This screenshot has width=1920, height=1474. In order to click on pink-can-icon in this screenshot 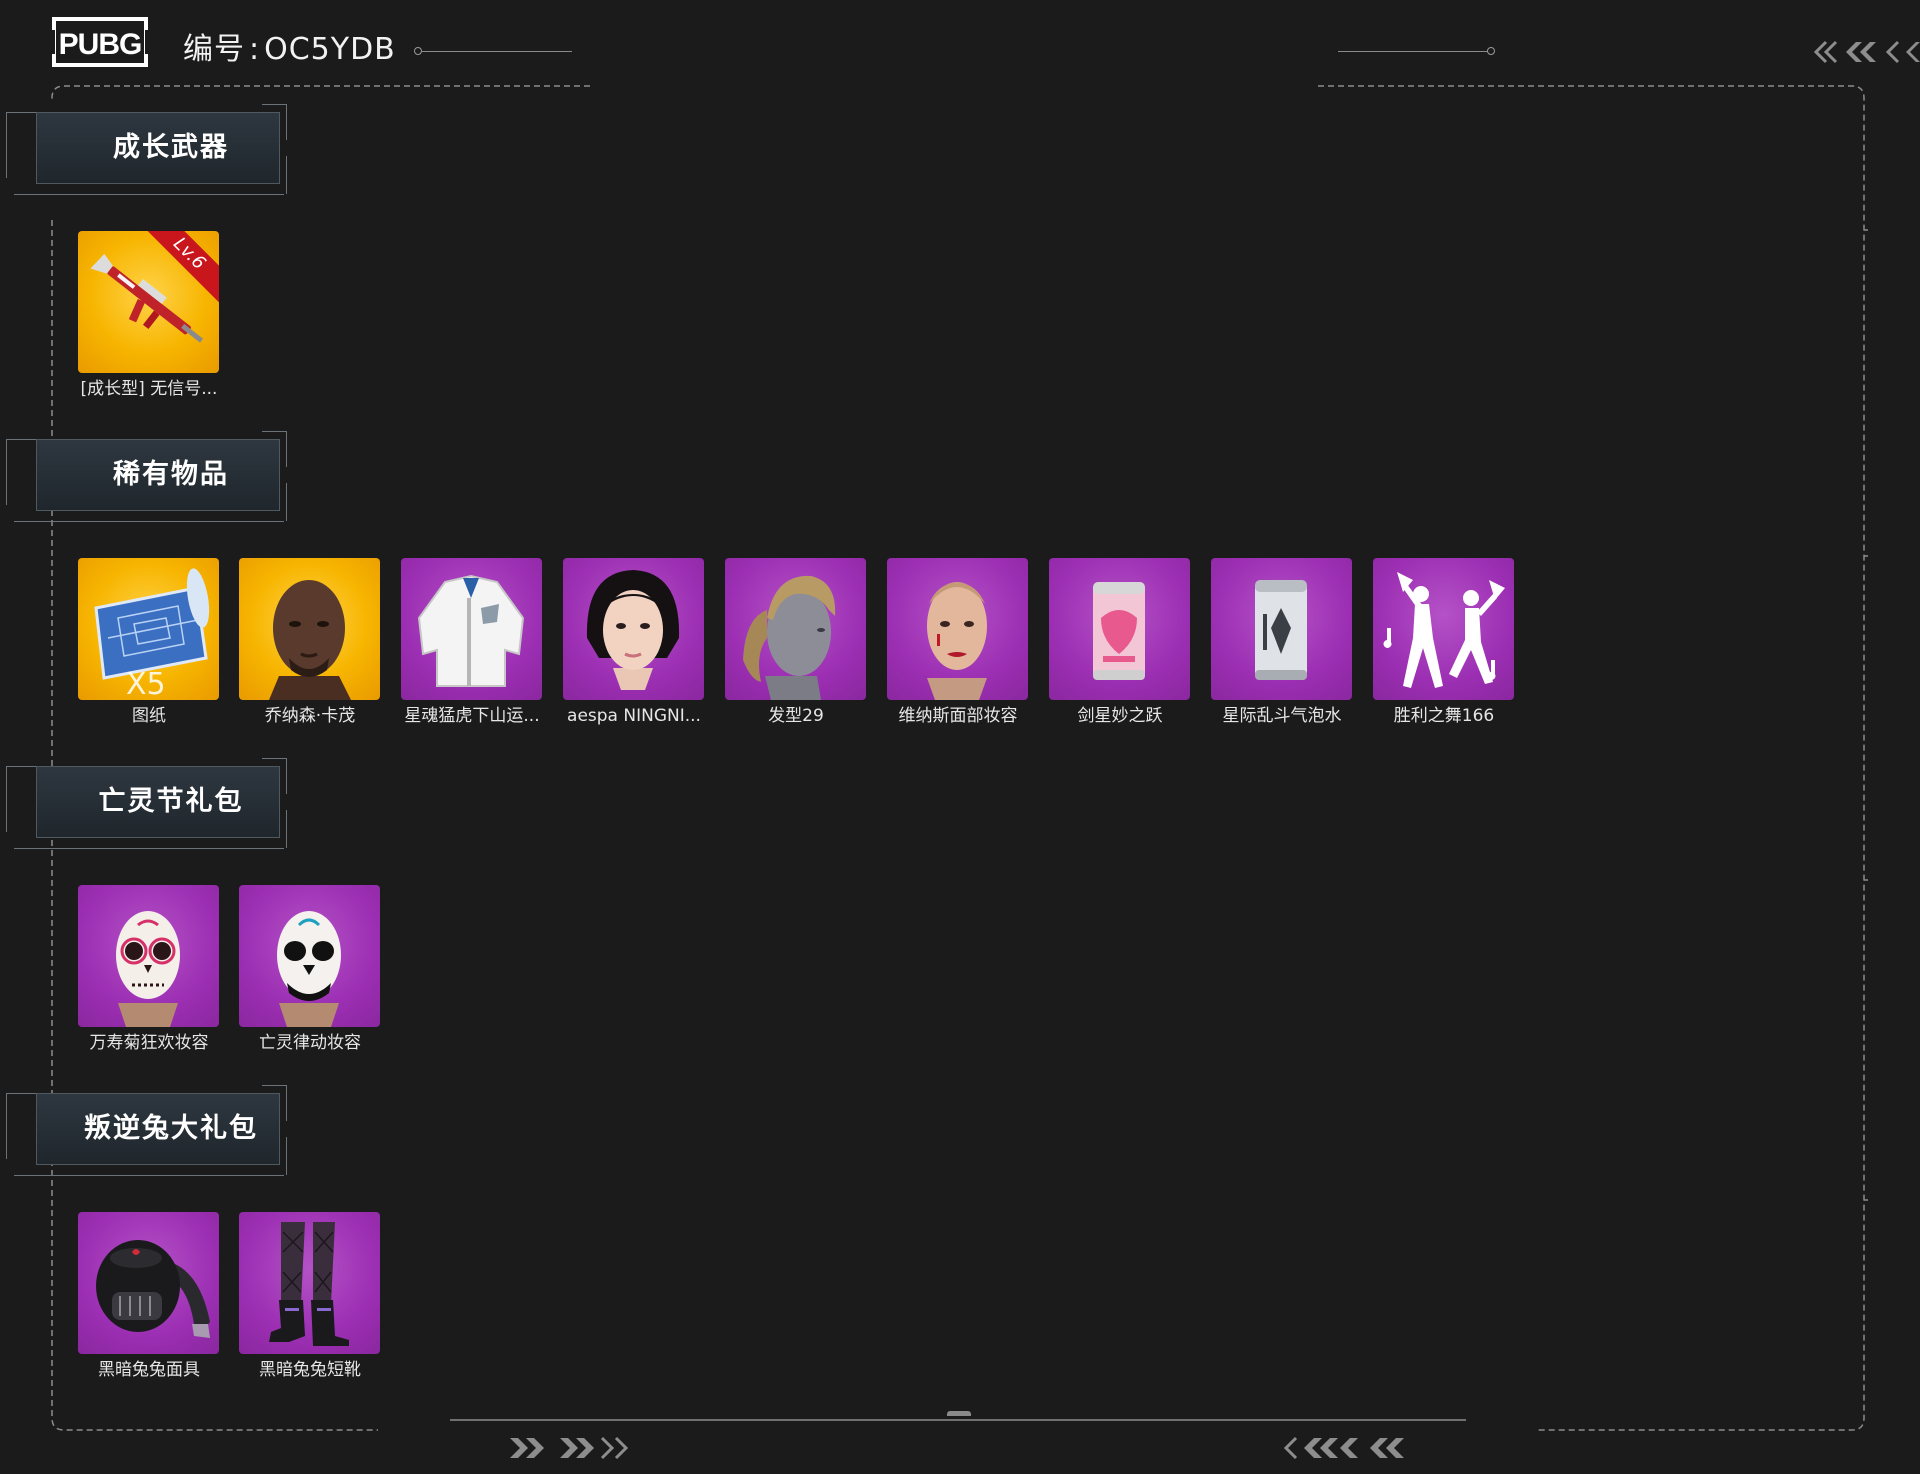, I will do `click(1119, 631)`.